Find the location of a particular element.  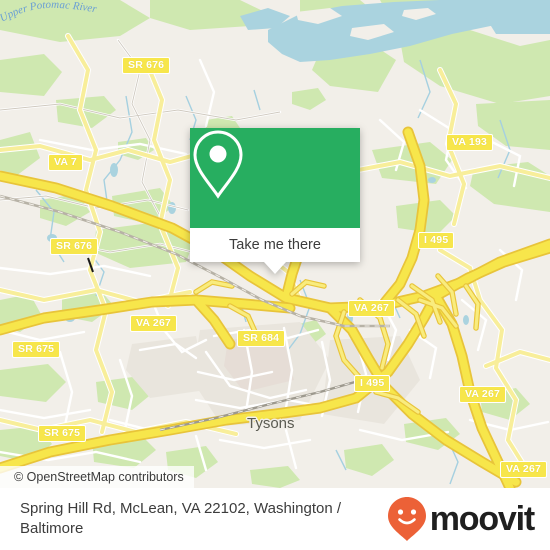

road-shield-sr-675-west: SR 675 is located at coordinates (36, 349).